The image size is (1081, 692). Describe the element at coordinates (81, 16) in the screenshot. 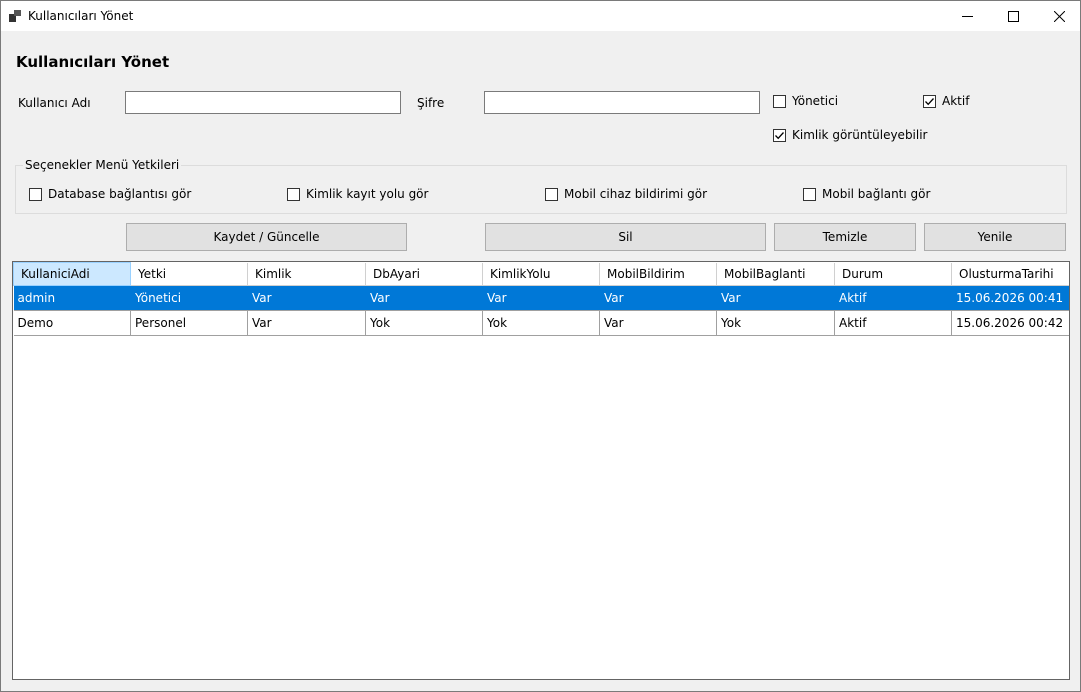

I see `window-title: Kullanıcıları Yönet` at that location.